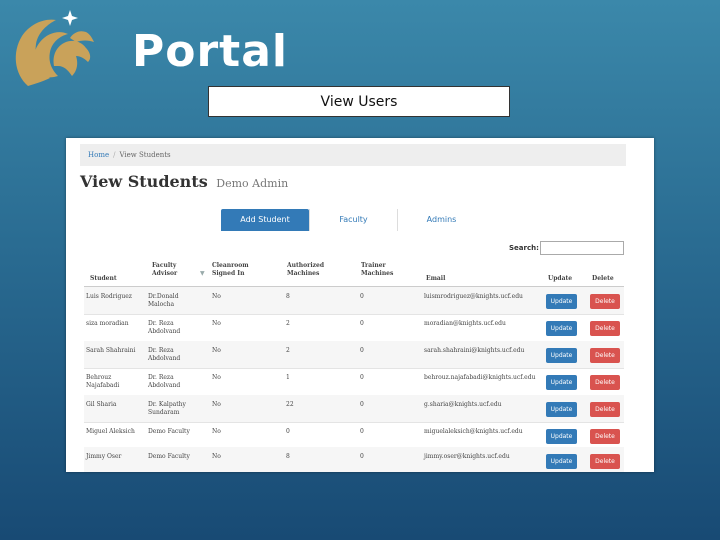 The width and height of the screenshot is (720, 540). What do you see at coordinates (210, 51) in the screenshot?
I see `portal-title: Portal` at bounding box center [210, 51].